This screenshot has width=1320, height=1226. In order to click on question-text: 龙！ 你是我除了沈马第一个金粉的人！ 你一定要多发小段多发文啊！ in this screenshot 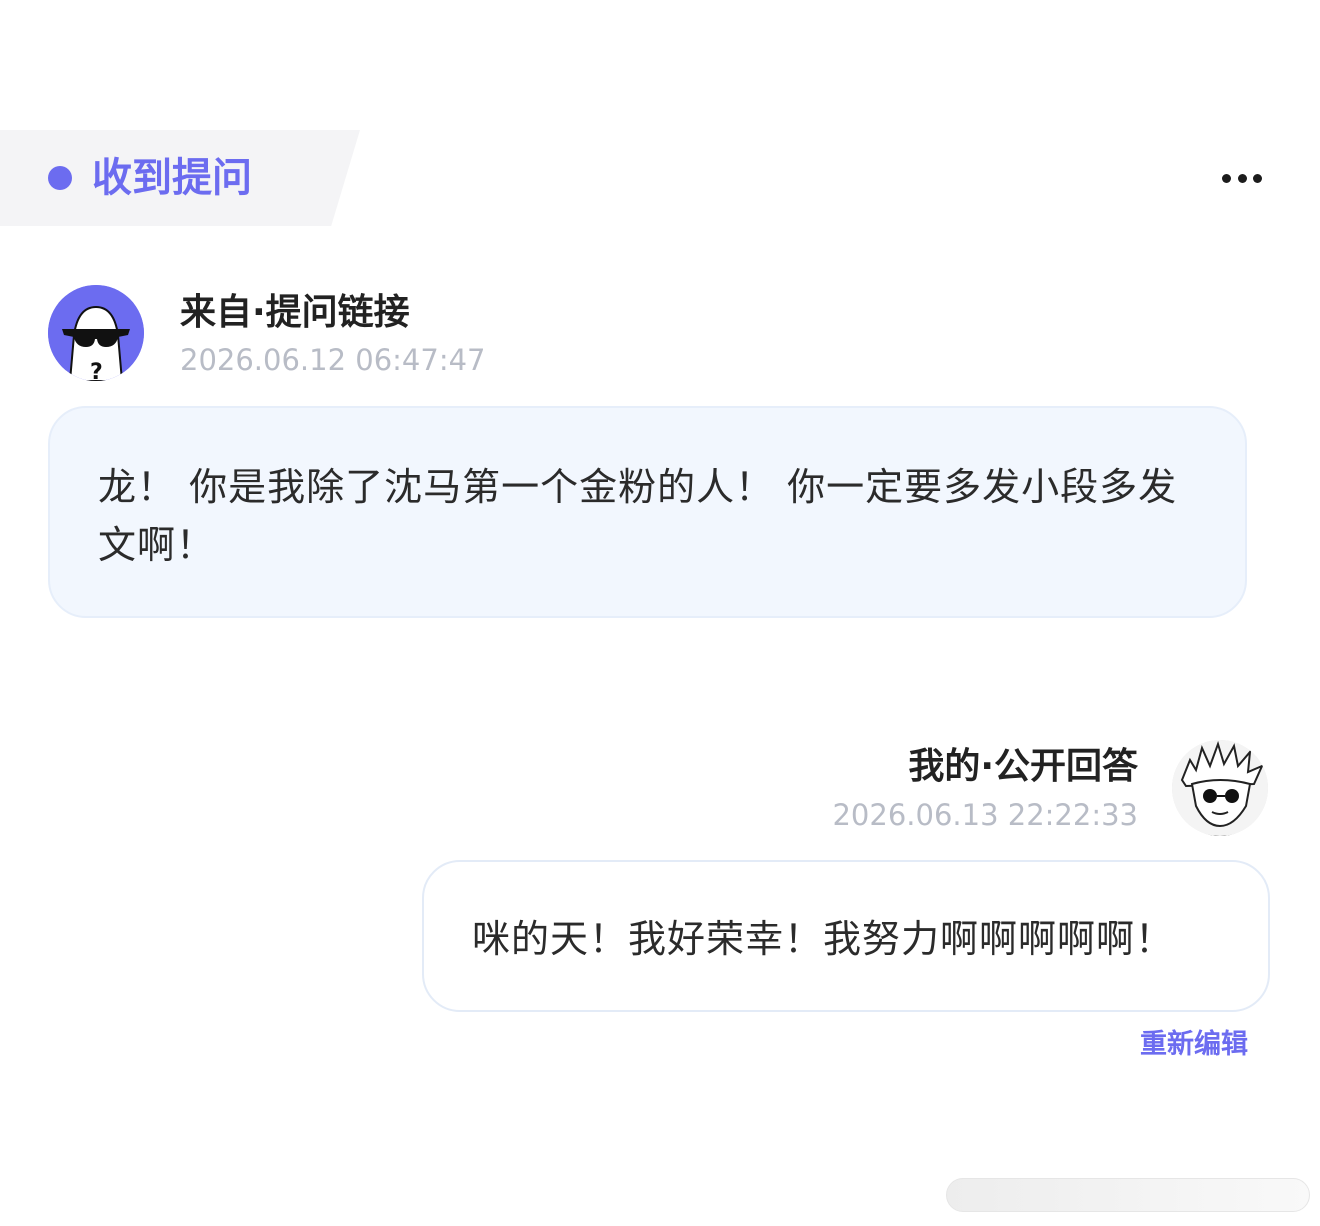, I will do `click(638, 516)`.